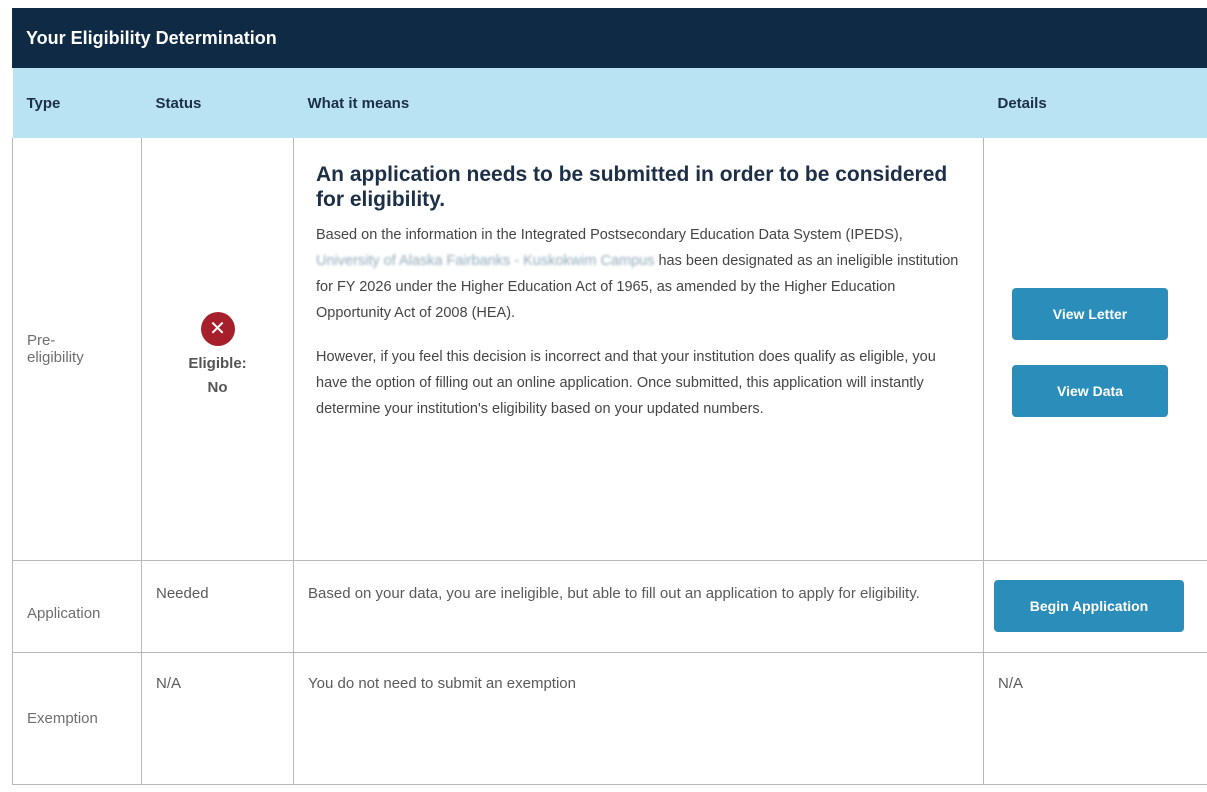  I want to click on type-cell: Application, so click(77, 606).